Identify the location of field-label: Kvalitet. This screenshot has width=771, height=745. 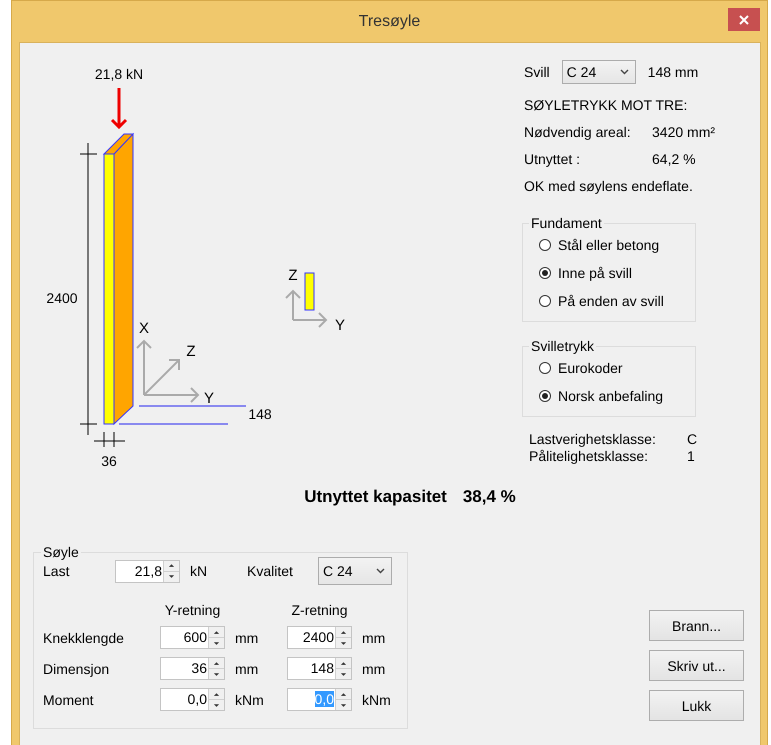
(270, 571).